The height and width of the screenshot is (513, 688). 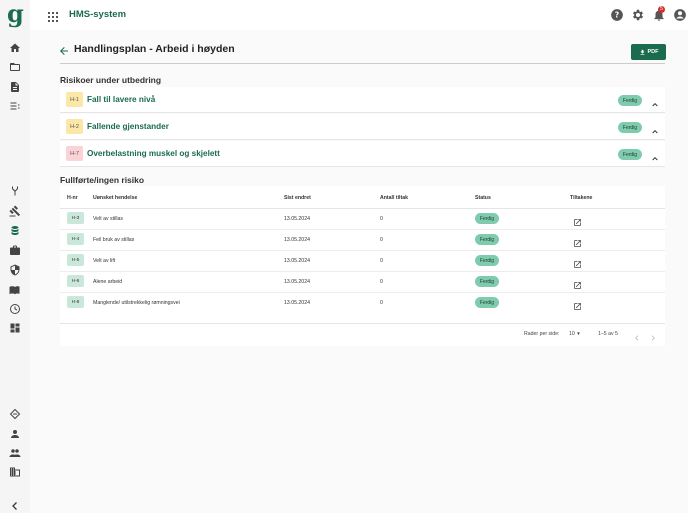 What do you see at coordinates (362, 261) in the screenshot?
I see `table-row: H-5 Velt av lift 13.05.2024 0 Ferdig` at bounding box center [362, 261].